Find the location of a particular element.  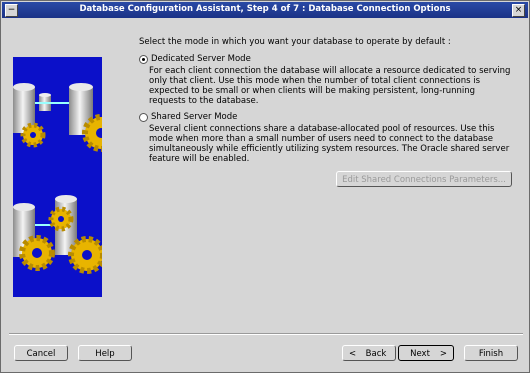

wizard-illustration is located at coordinates (57, 177).